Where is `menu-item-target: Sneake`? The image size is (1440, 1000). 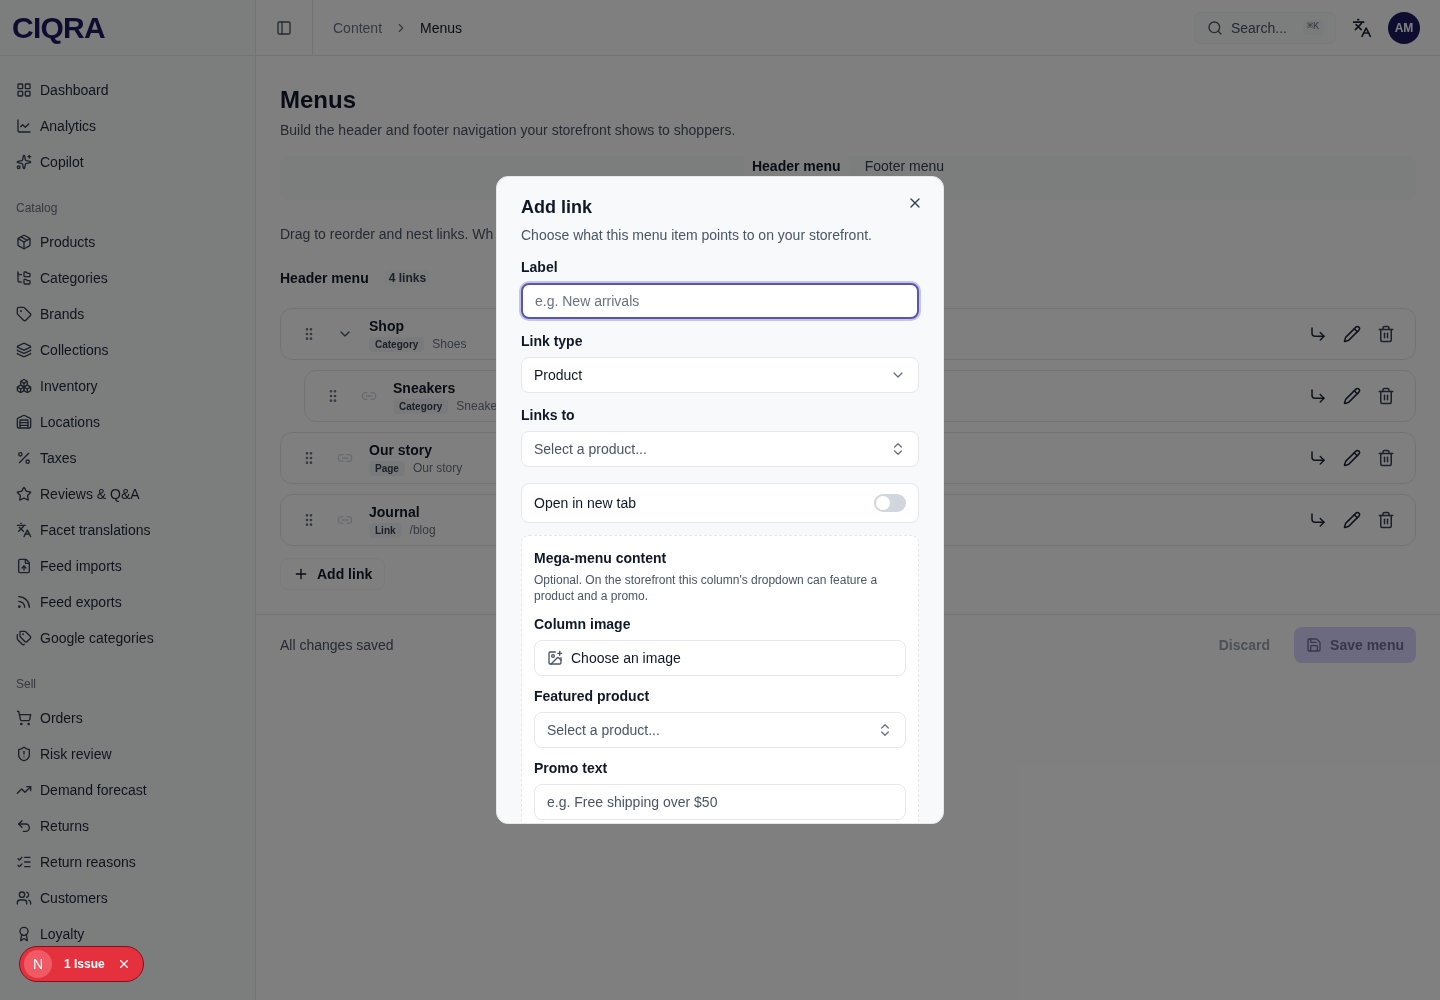 menu-item-target: Sneake is located at coordinates (477, 406).